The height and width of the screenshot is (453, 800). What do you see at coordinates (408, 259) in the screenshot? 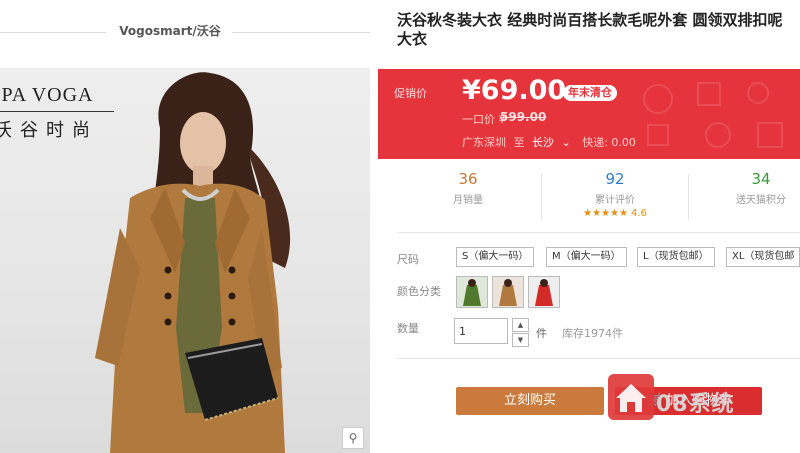
I see `size-label: 尺码` at bounding box center [408, 259].